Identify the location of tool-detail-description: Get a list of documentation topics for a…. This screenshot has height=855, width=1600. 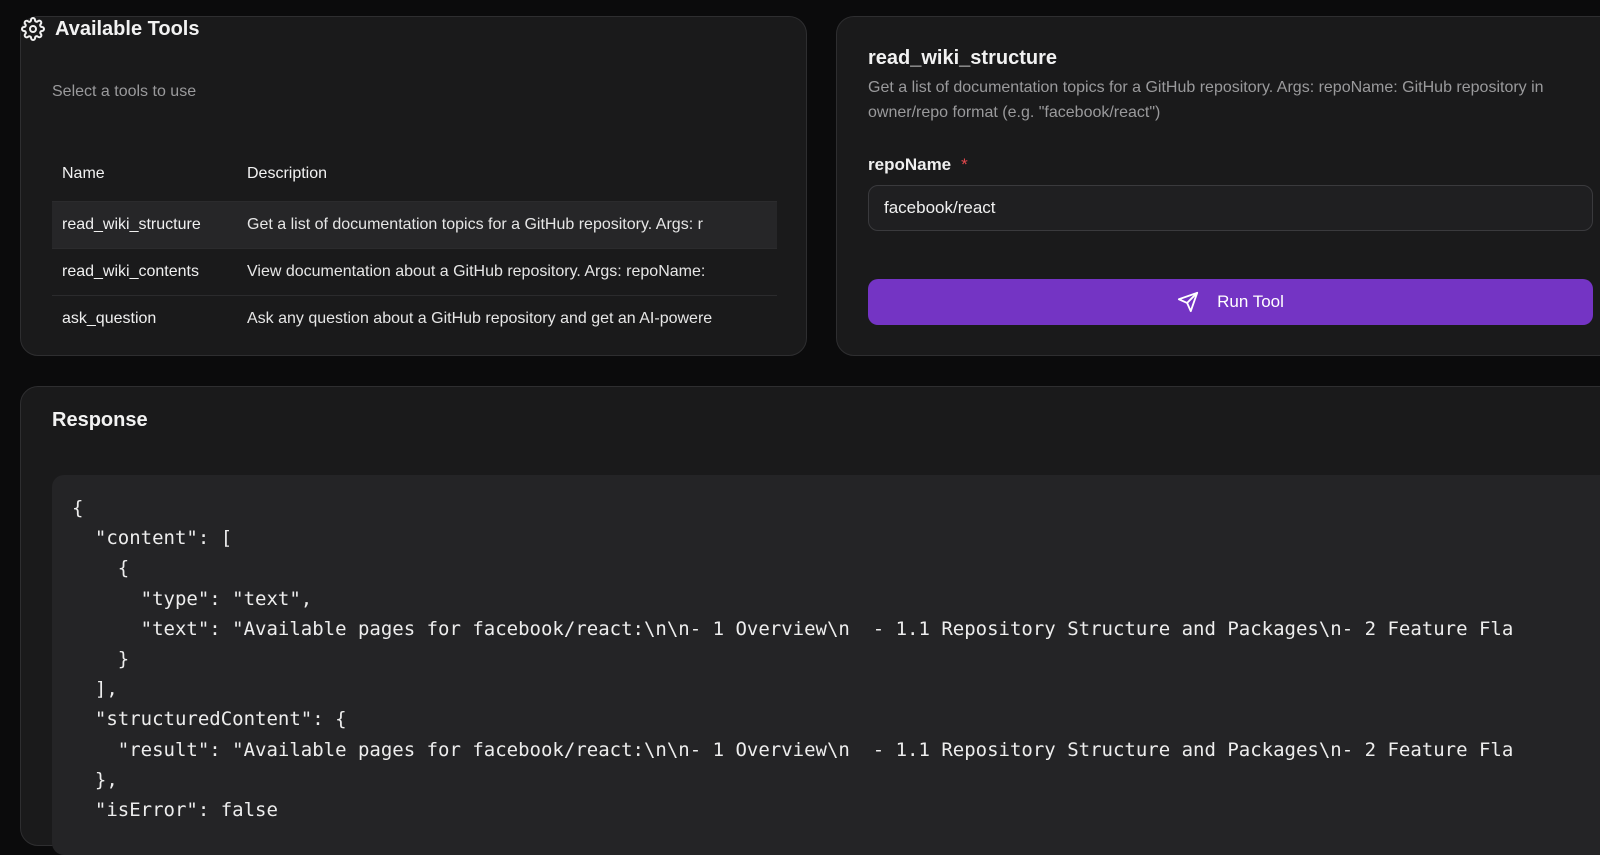
(1206, 100).